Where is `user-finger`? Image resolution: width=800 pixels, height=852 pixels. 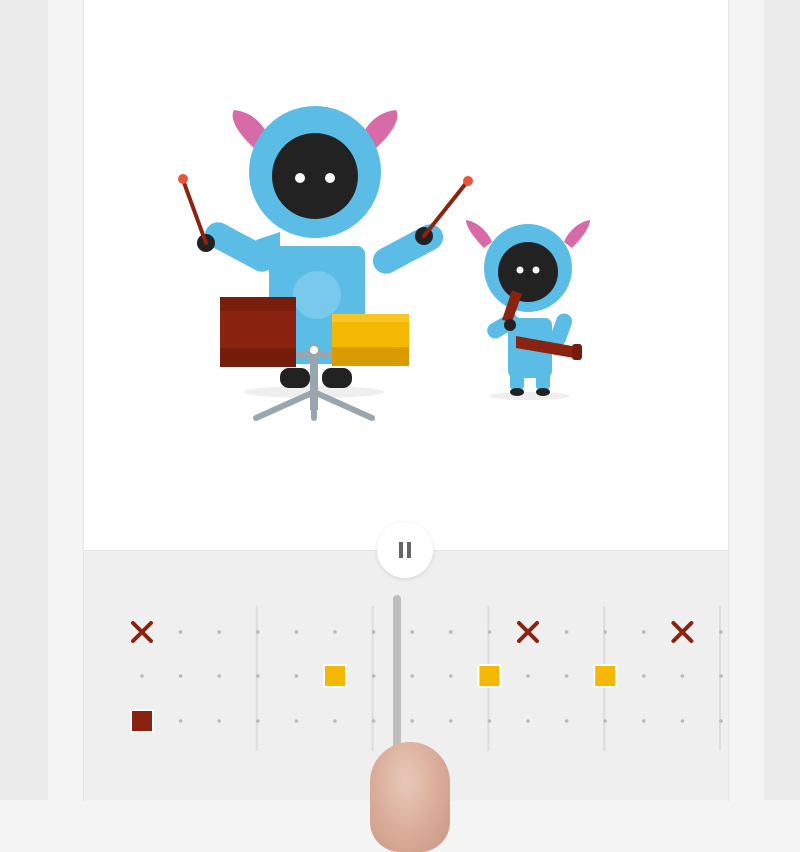 user-finger is located at coordinates (410, 797).